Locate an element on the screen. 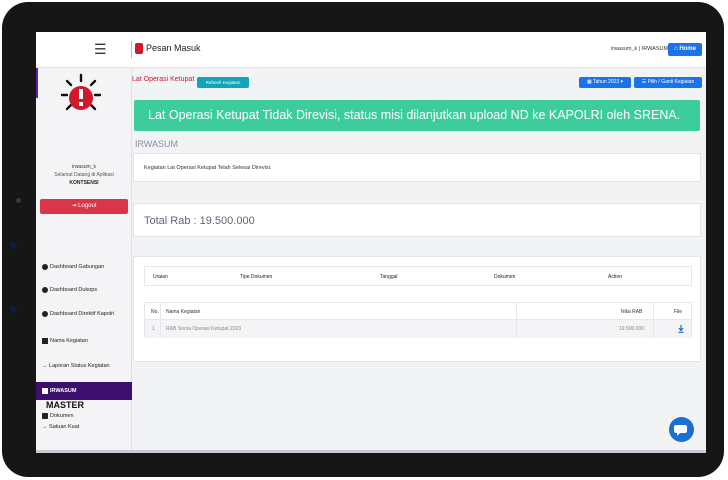 The height and width of the screenshot is (480, 728). pesan-masuk-link: Pesan Masuk is located at coordinates (173, 48).